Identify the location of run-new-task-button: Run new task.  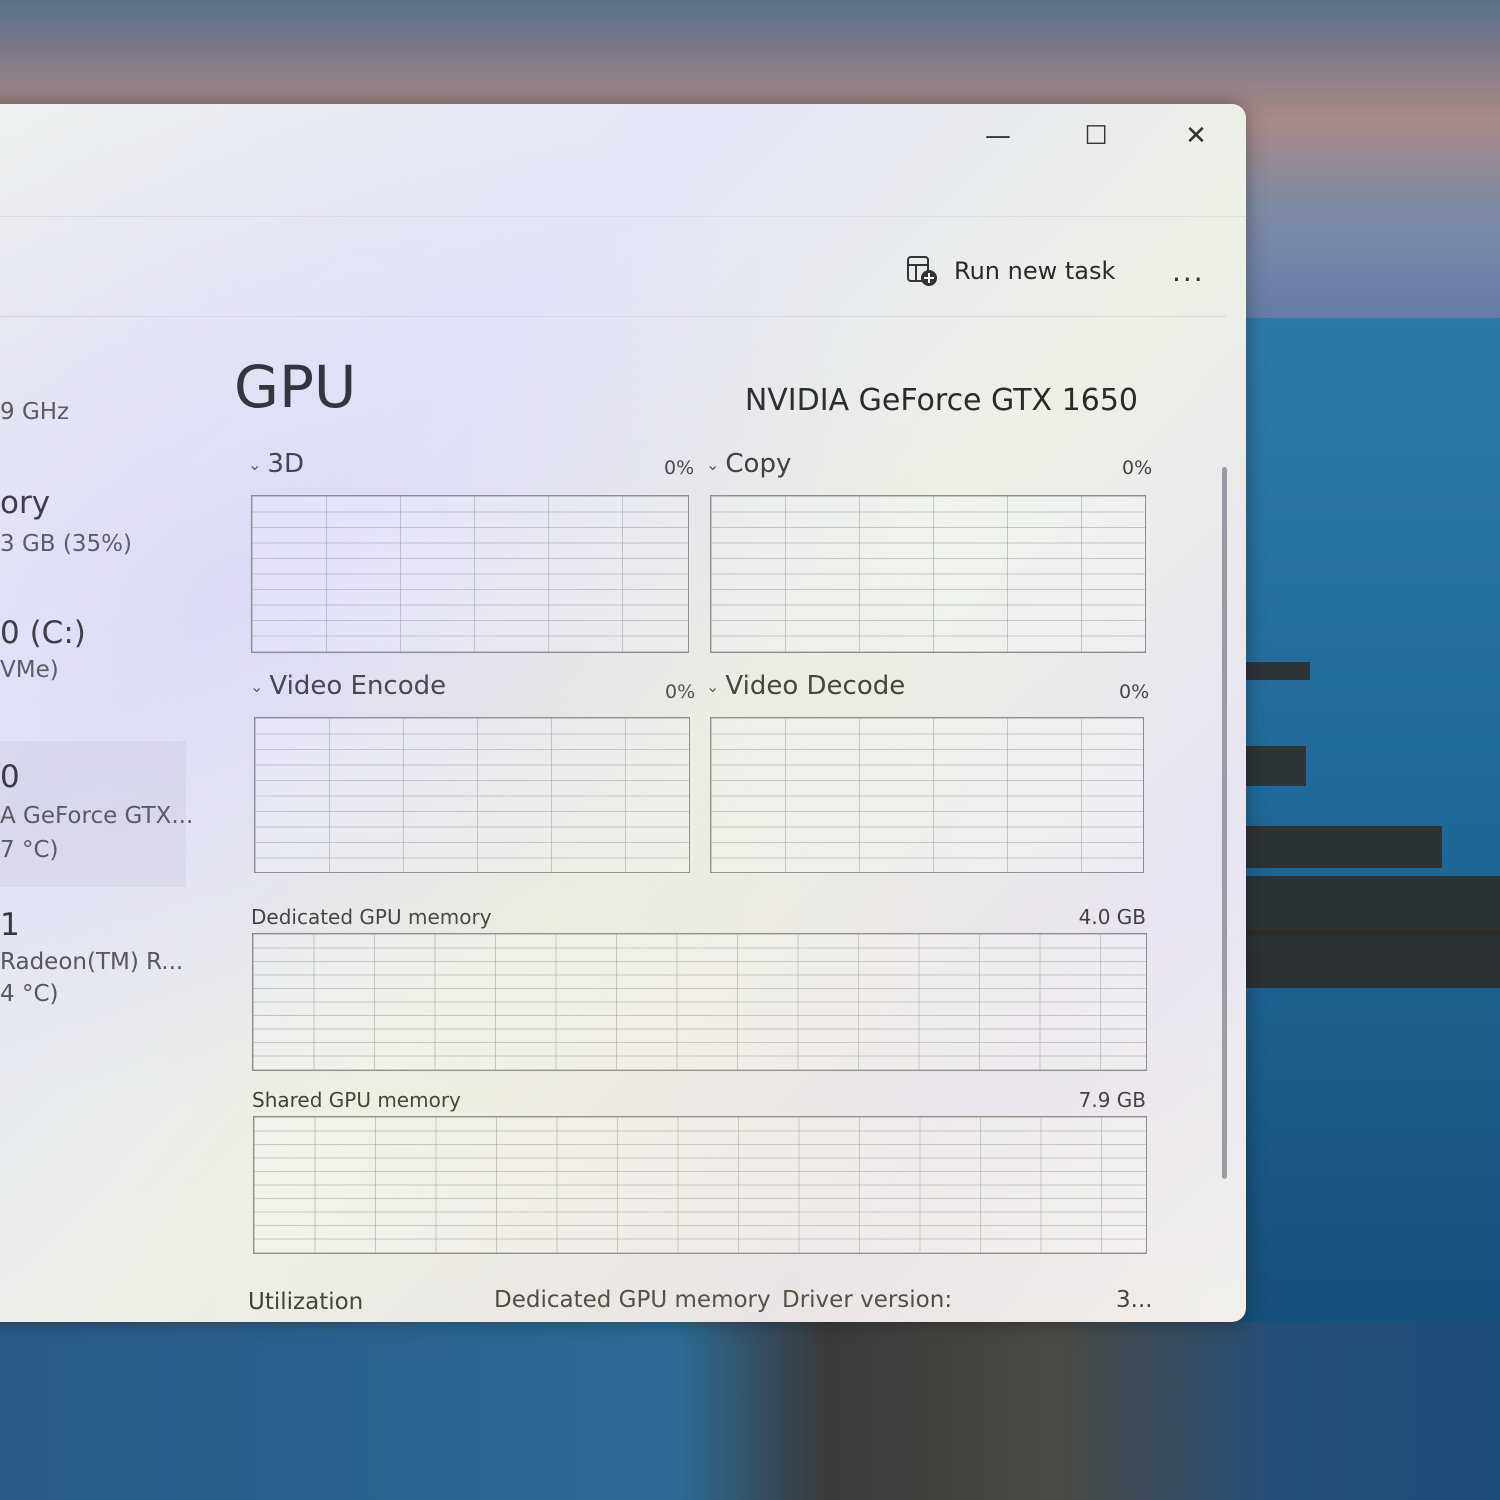
(1010, 271).